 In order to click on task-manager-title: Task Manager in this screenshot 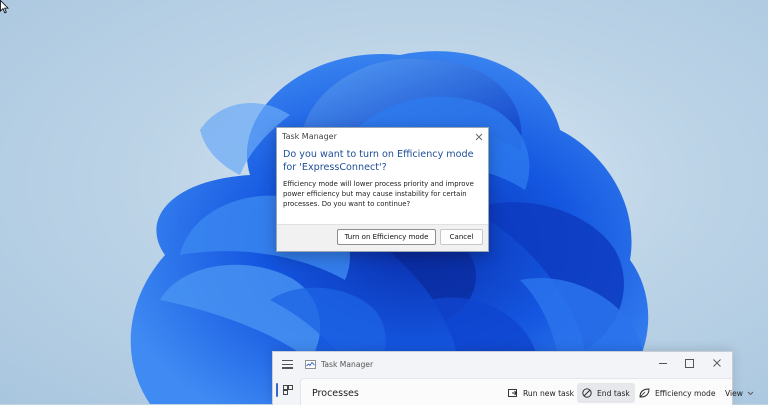, I will do `click(347, 364)`.